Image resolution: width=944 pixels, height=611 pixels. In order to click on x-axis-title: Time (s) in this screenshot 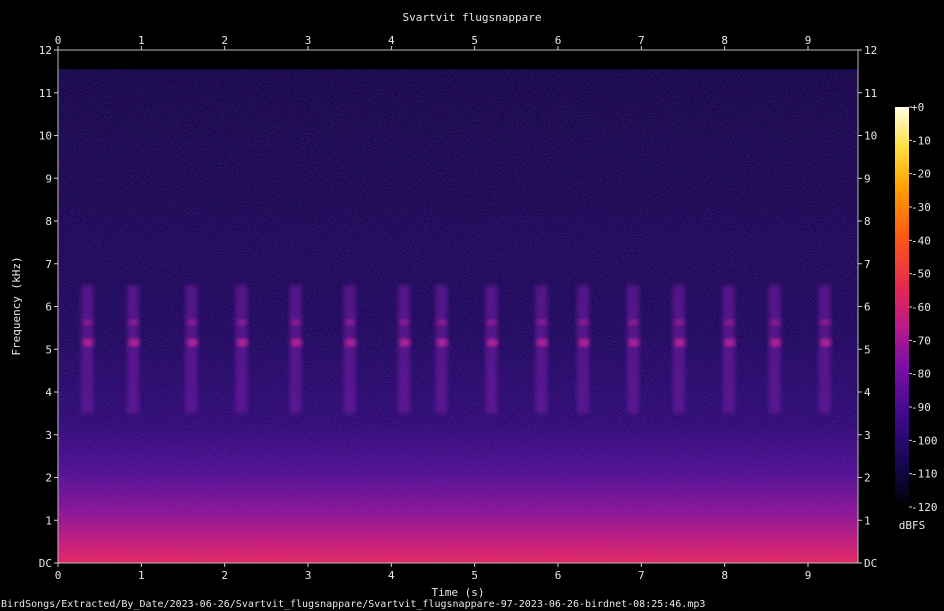, I will do `click(458, 592)`.